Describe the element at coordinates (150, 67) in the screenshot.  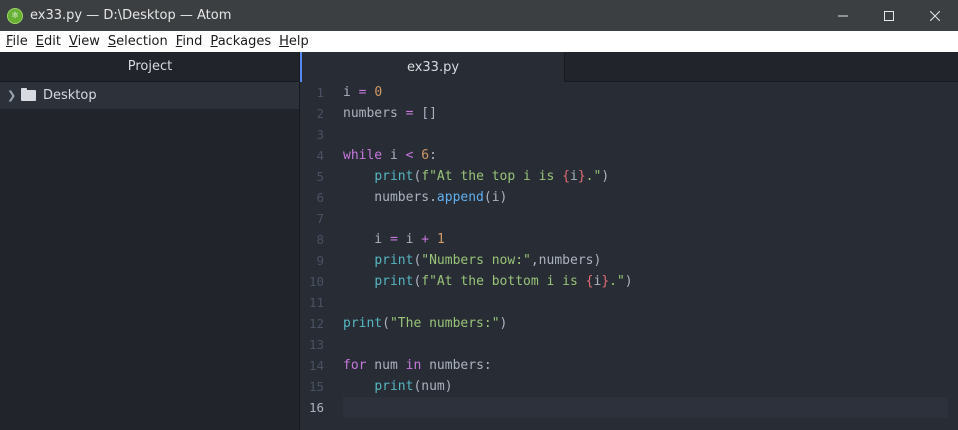
I see `tree-view-header: Project` at that location.